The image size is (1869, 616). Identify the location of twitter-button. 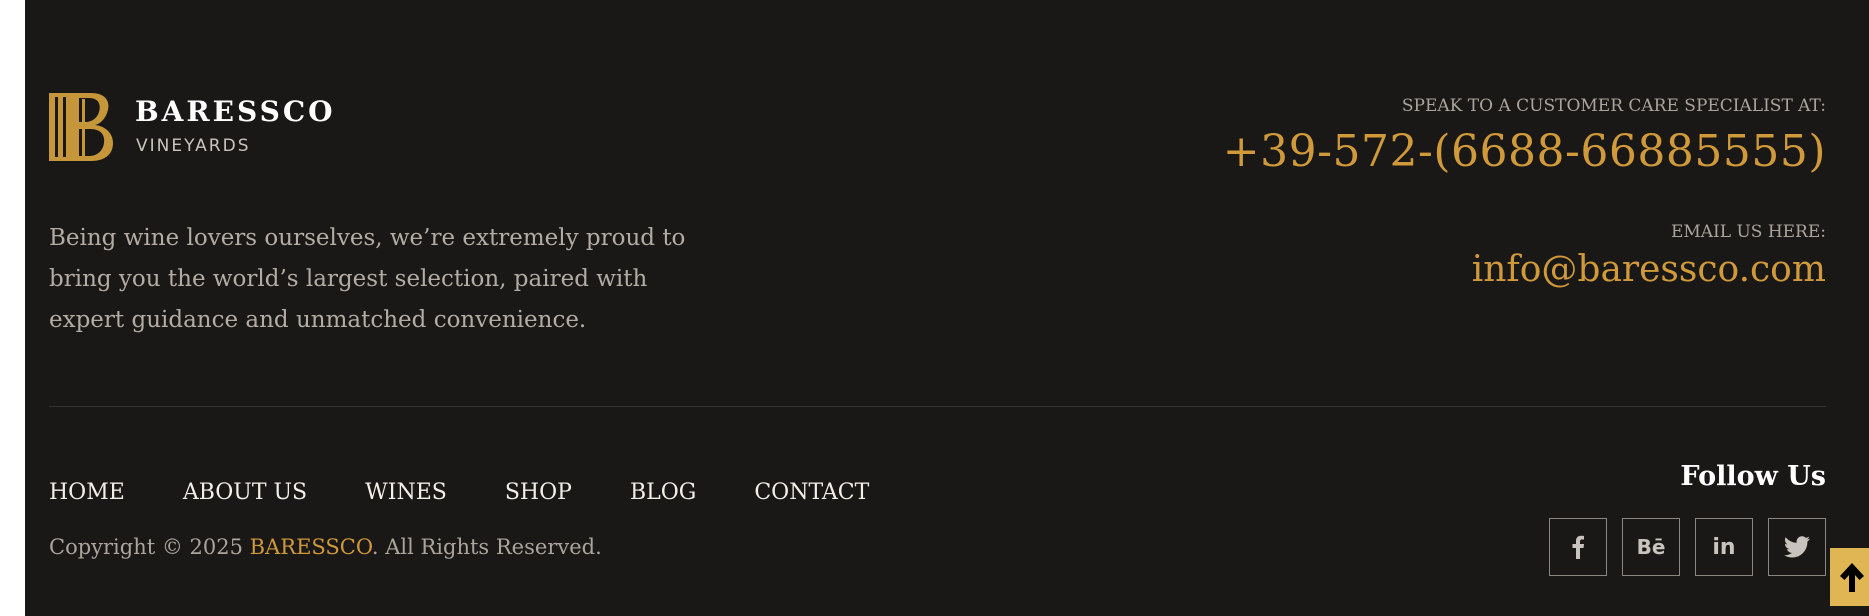
(1797, 547).